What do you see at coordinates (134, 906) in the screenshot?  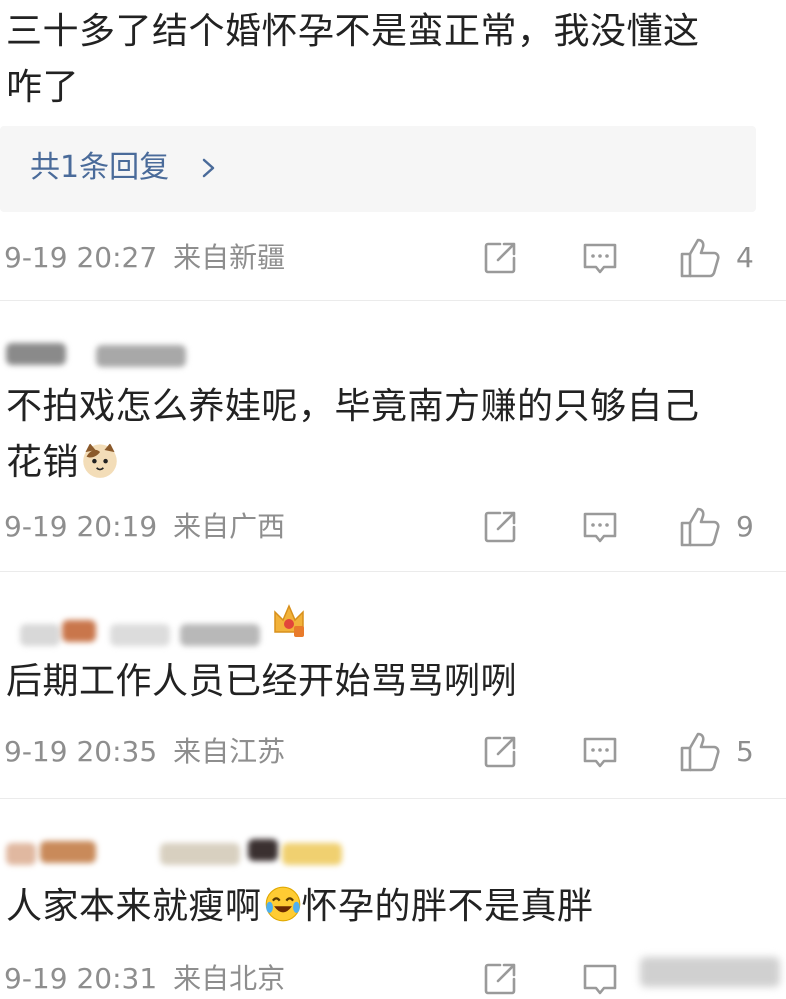 I see `comment-4-text-part1: 人家本来就瘦啊` at bounding box center [134, 906].